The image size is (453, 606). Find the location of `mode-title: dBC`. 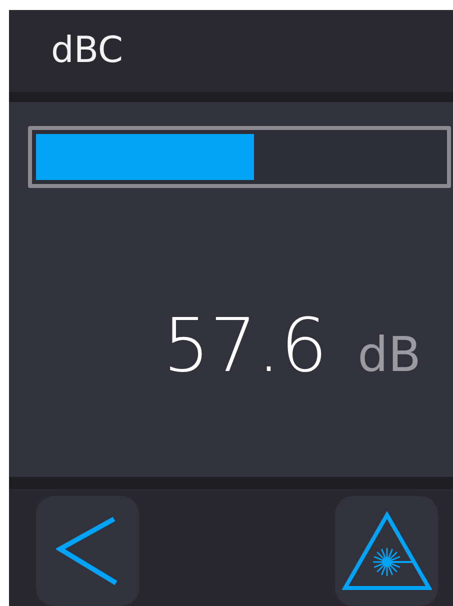

mode-title: dBC is located at coordinates (87, 51).